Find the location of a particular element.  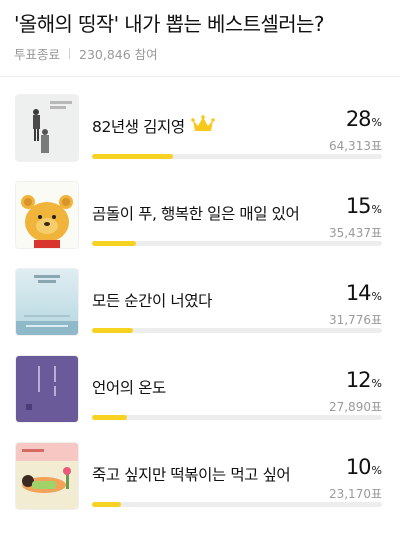

option-title-wrap: 모든 순간이 너였다 is located at coordinates (152, 300).